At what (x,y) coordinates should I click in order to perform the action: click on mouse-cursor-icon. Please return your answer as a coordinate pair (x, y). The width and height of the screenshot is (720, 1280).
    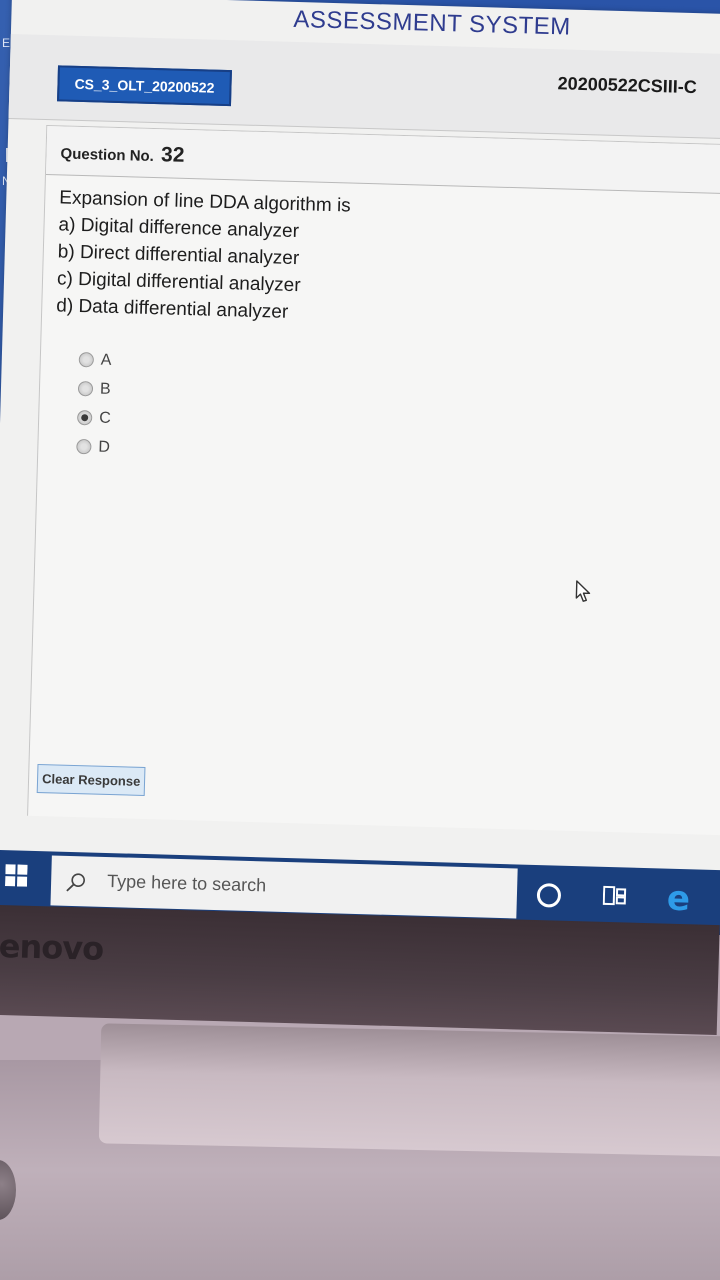
    Looking at the image, I should click on (584, 594).